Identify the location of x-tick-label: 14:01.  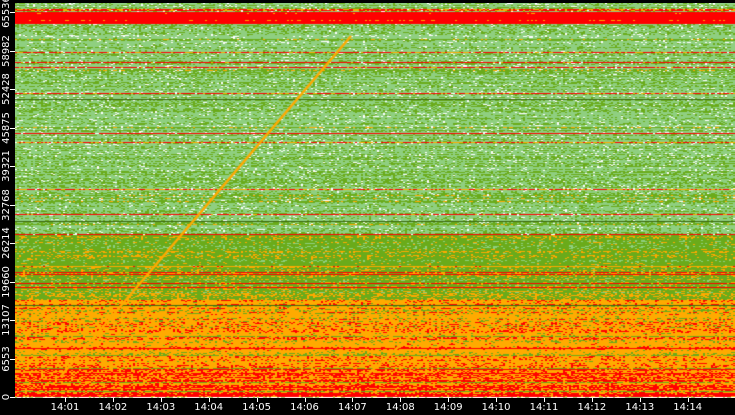
(65, 407).